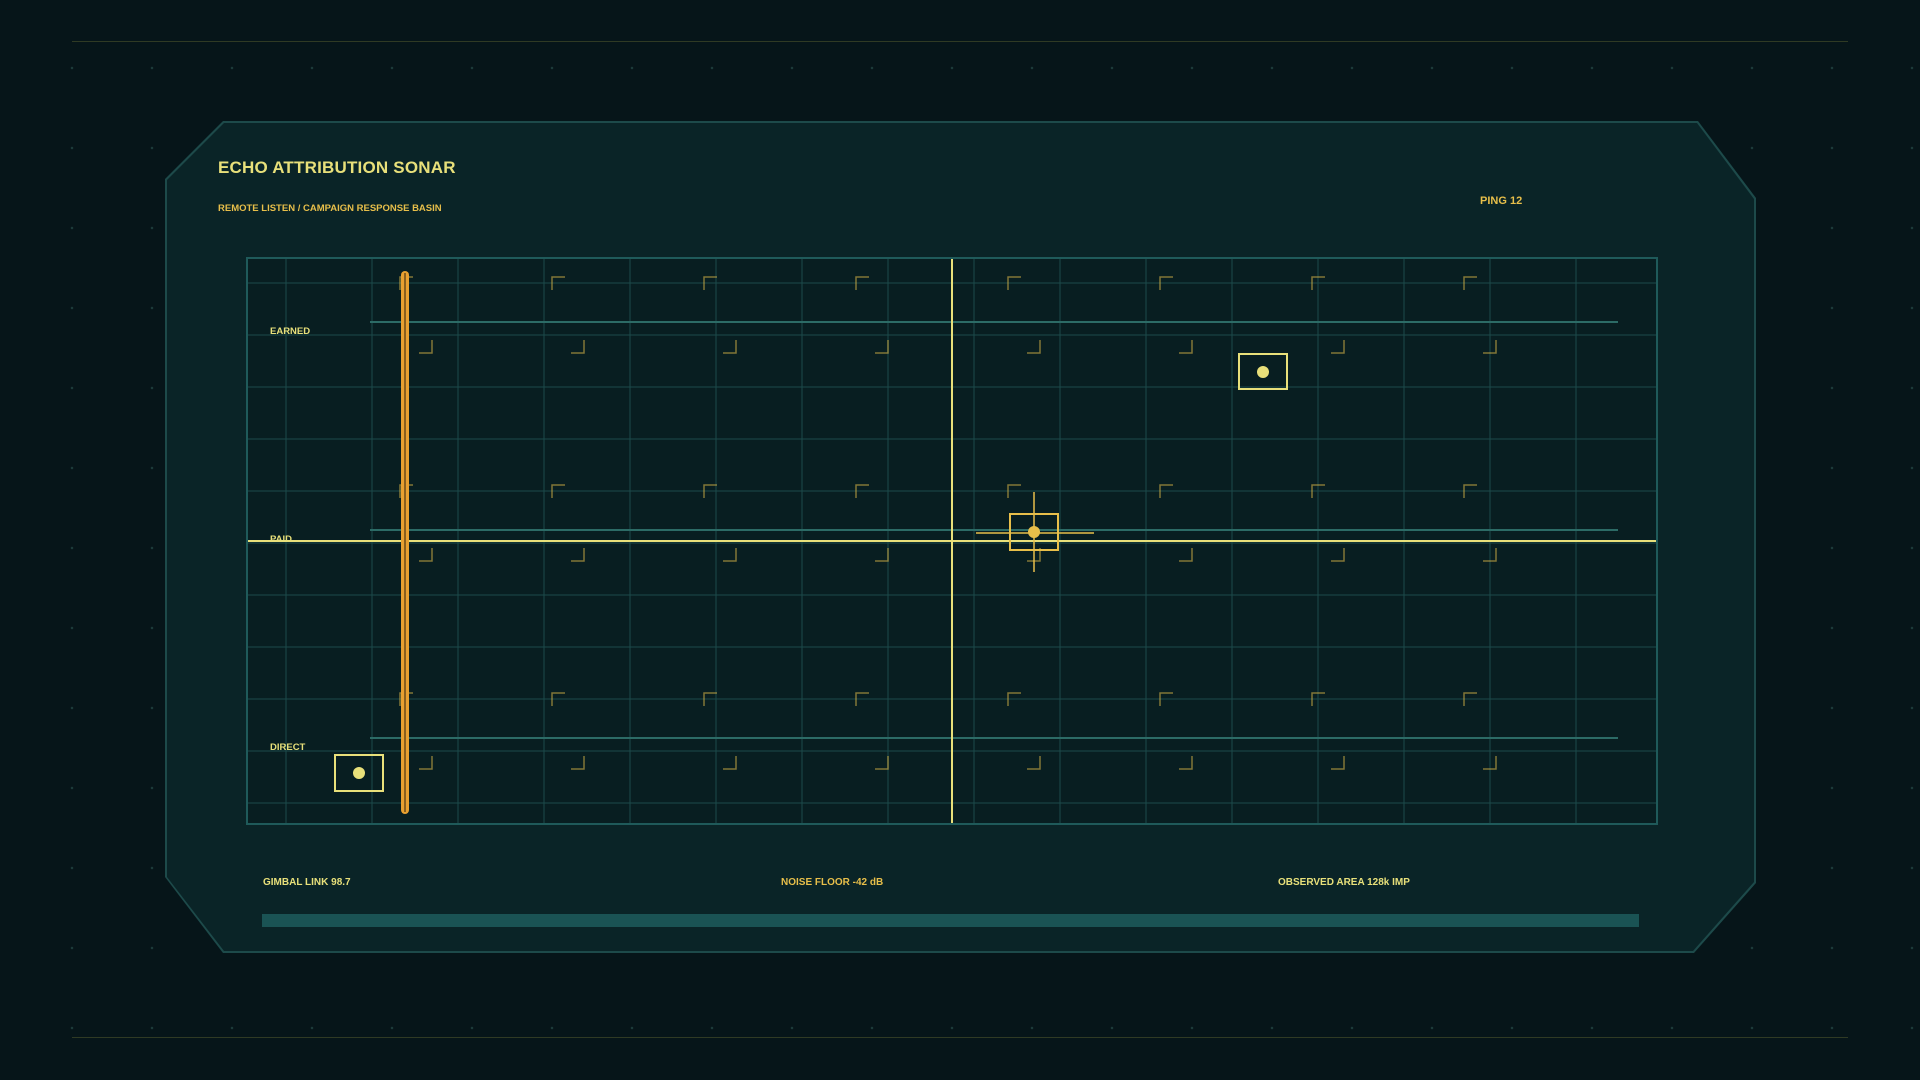  I want to click on page-subtitle: REMOTE LISTEN / CAMPAIGN RESPONSE BASIN, so click(330, 208).